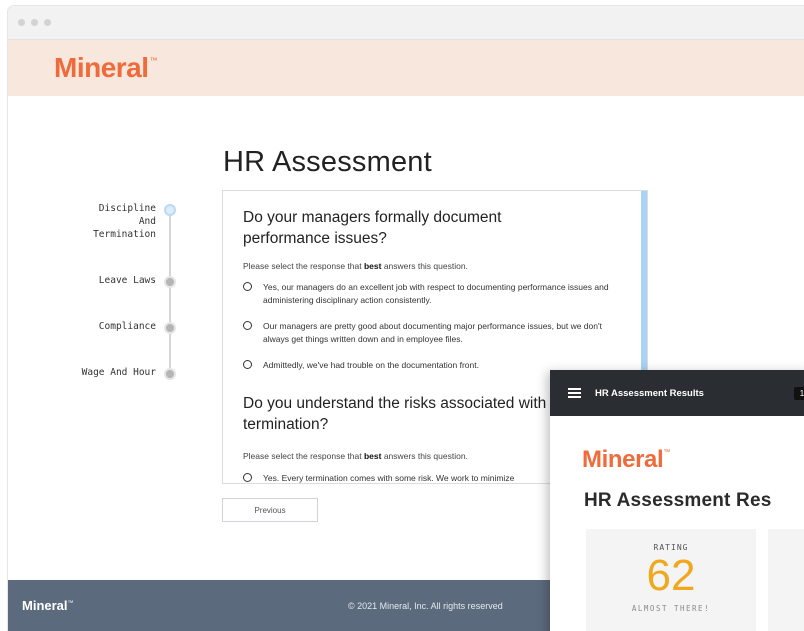  I want to click on step-discipline-and-termination: Discipline And Termination, so click(95, 221).